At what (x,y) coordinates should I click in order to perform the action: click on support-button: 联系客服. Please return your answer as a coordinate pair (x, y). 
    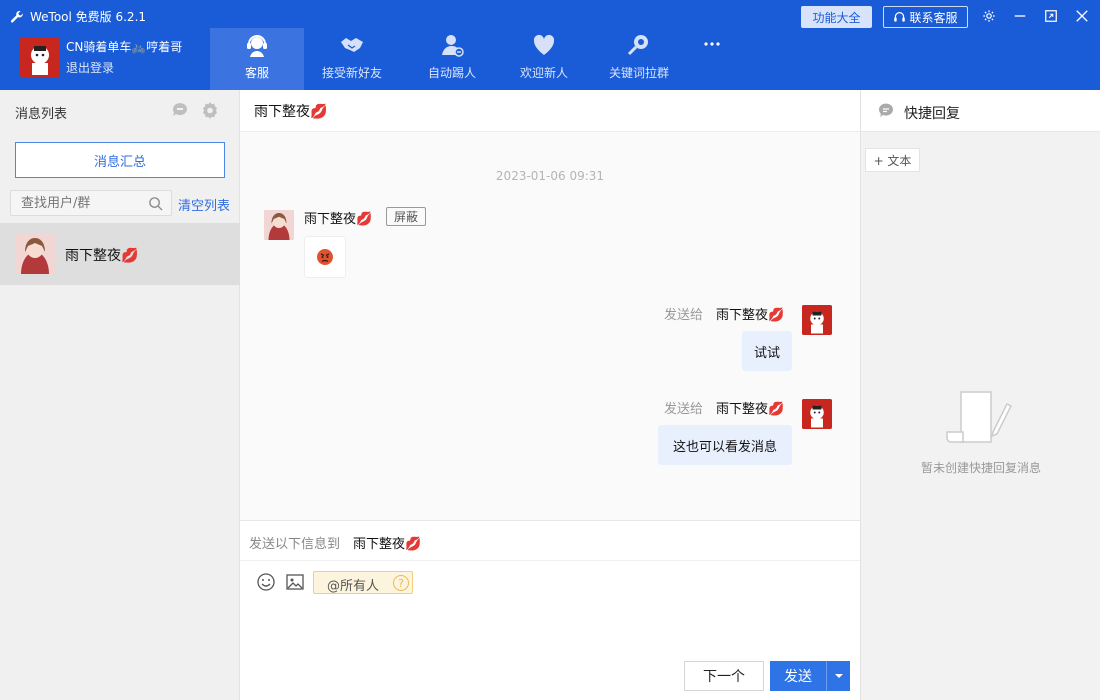
    Looking at the image, I should click on (925, 17).